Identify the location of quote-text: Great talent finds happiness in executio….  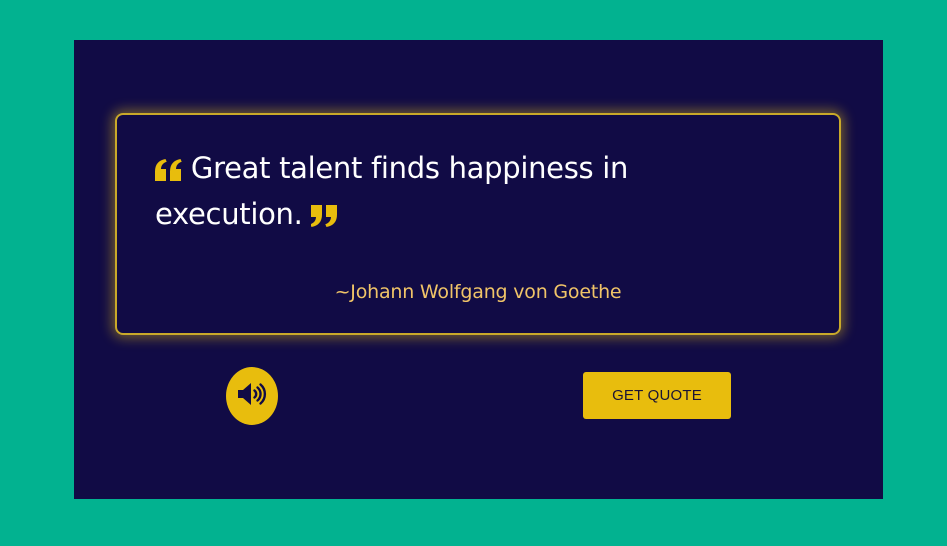
(392, 191).